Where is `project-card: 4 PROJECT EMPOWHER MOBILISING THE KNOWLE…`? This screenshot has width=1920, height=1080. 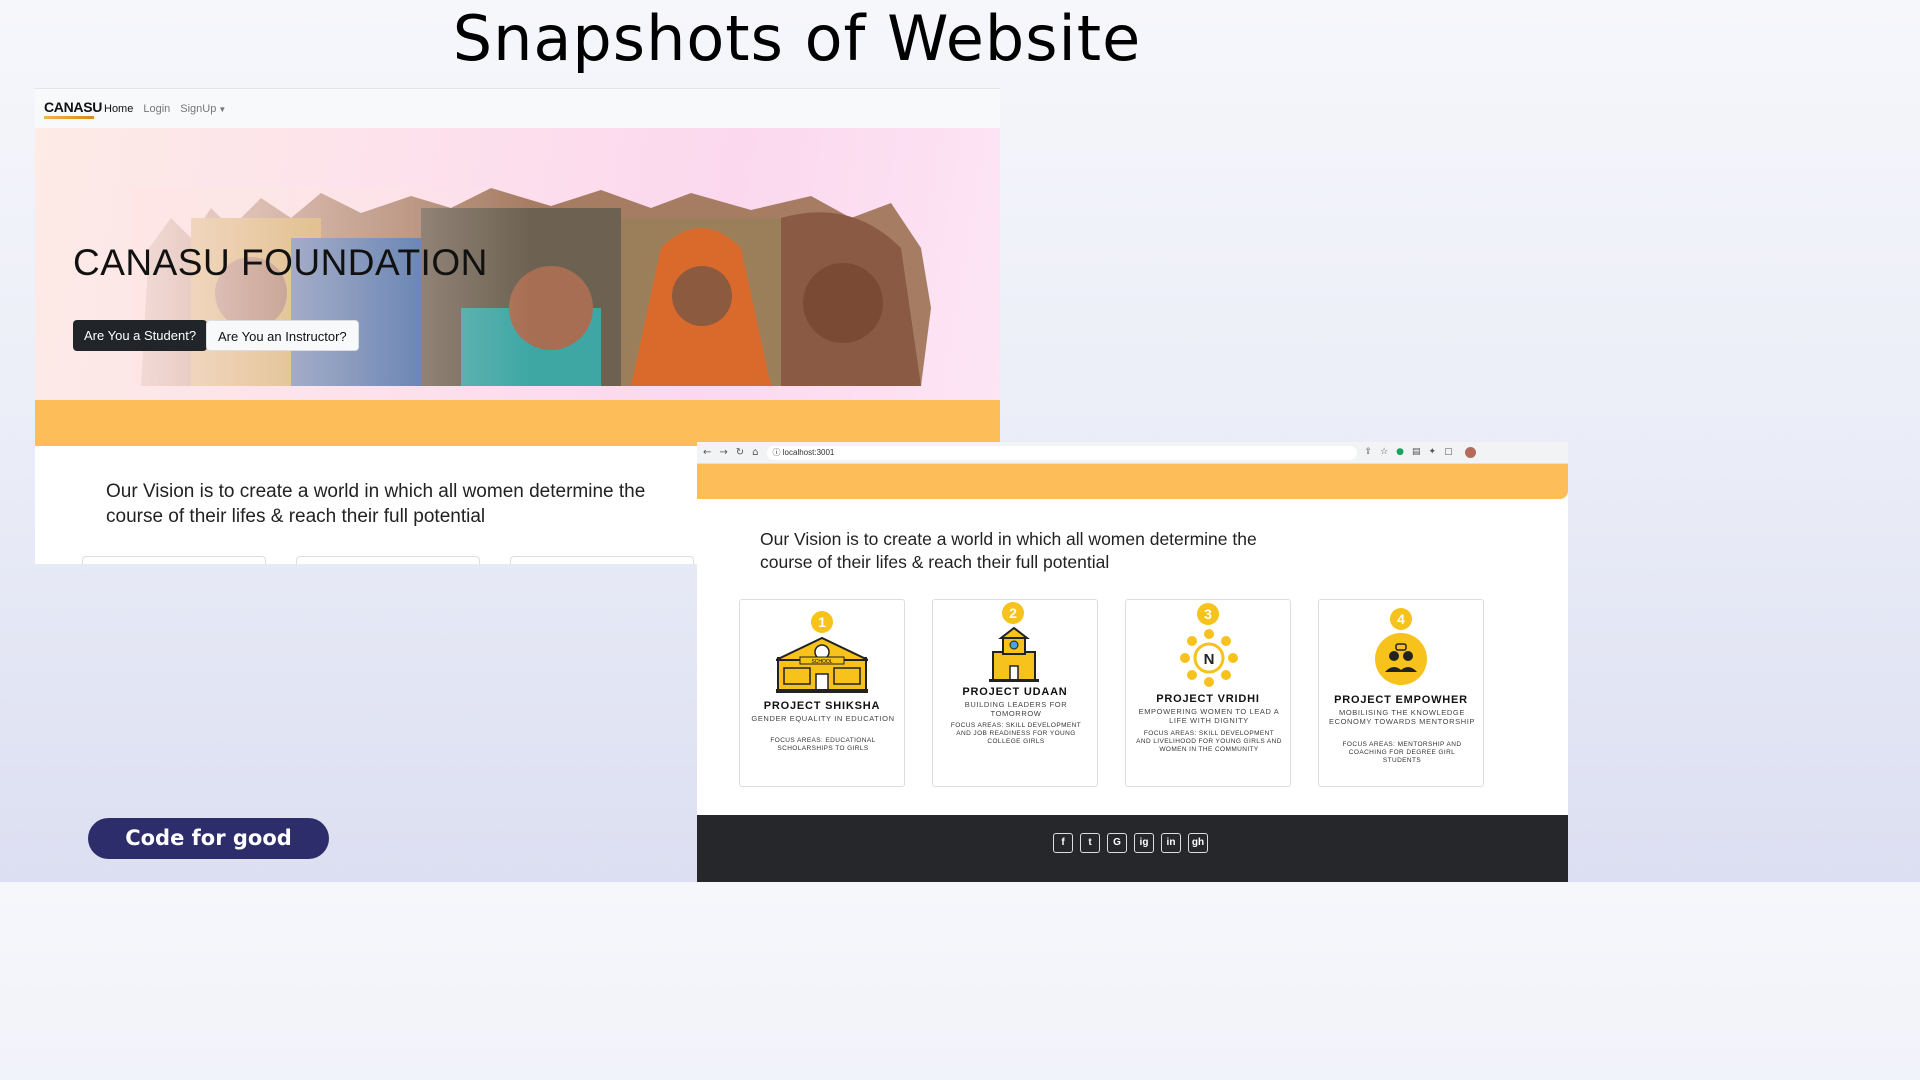 project-card: 4 PROJECT EMPOWHER MOBILISING THE KNOWLE… is located at coordinates (1401, 693).